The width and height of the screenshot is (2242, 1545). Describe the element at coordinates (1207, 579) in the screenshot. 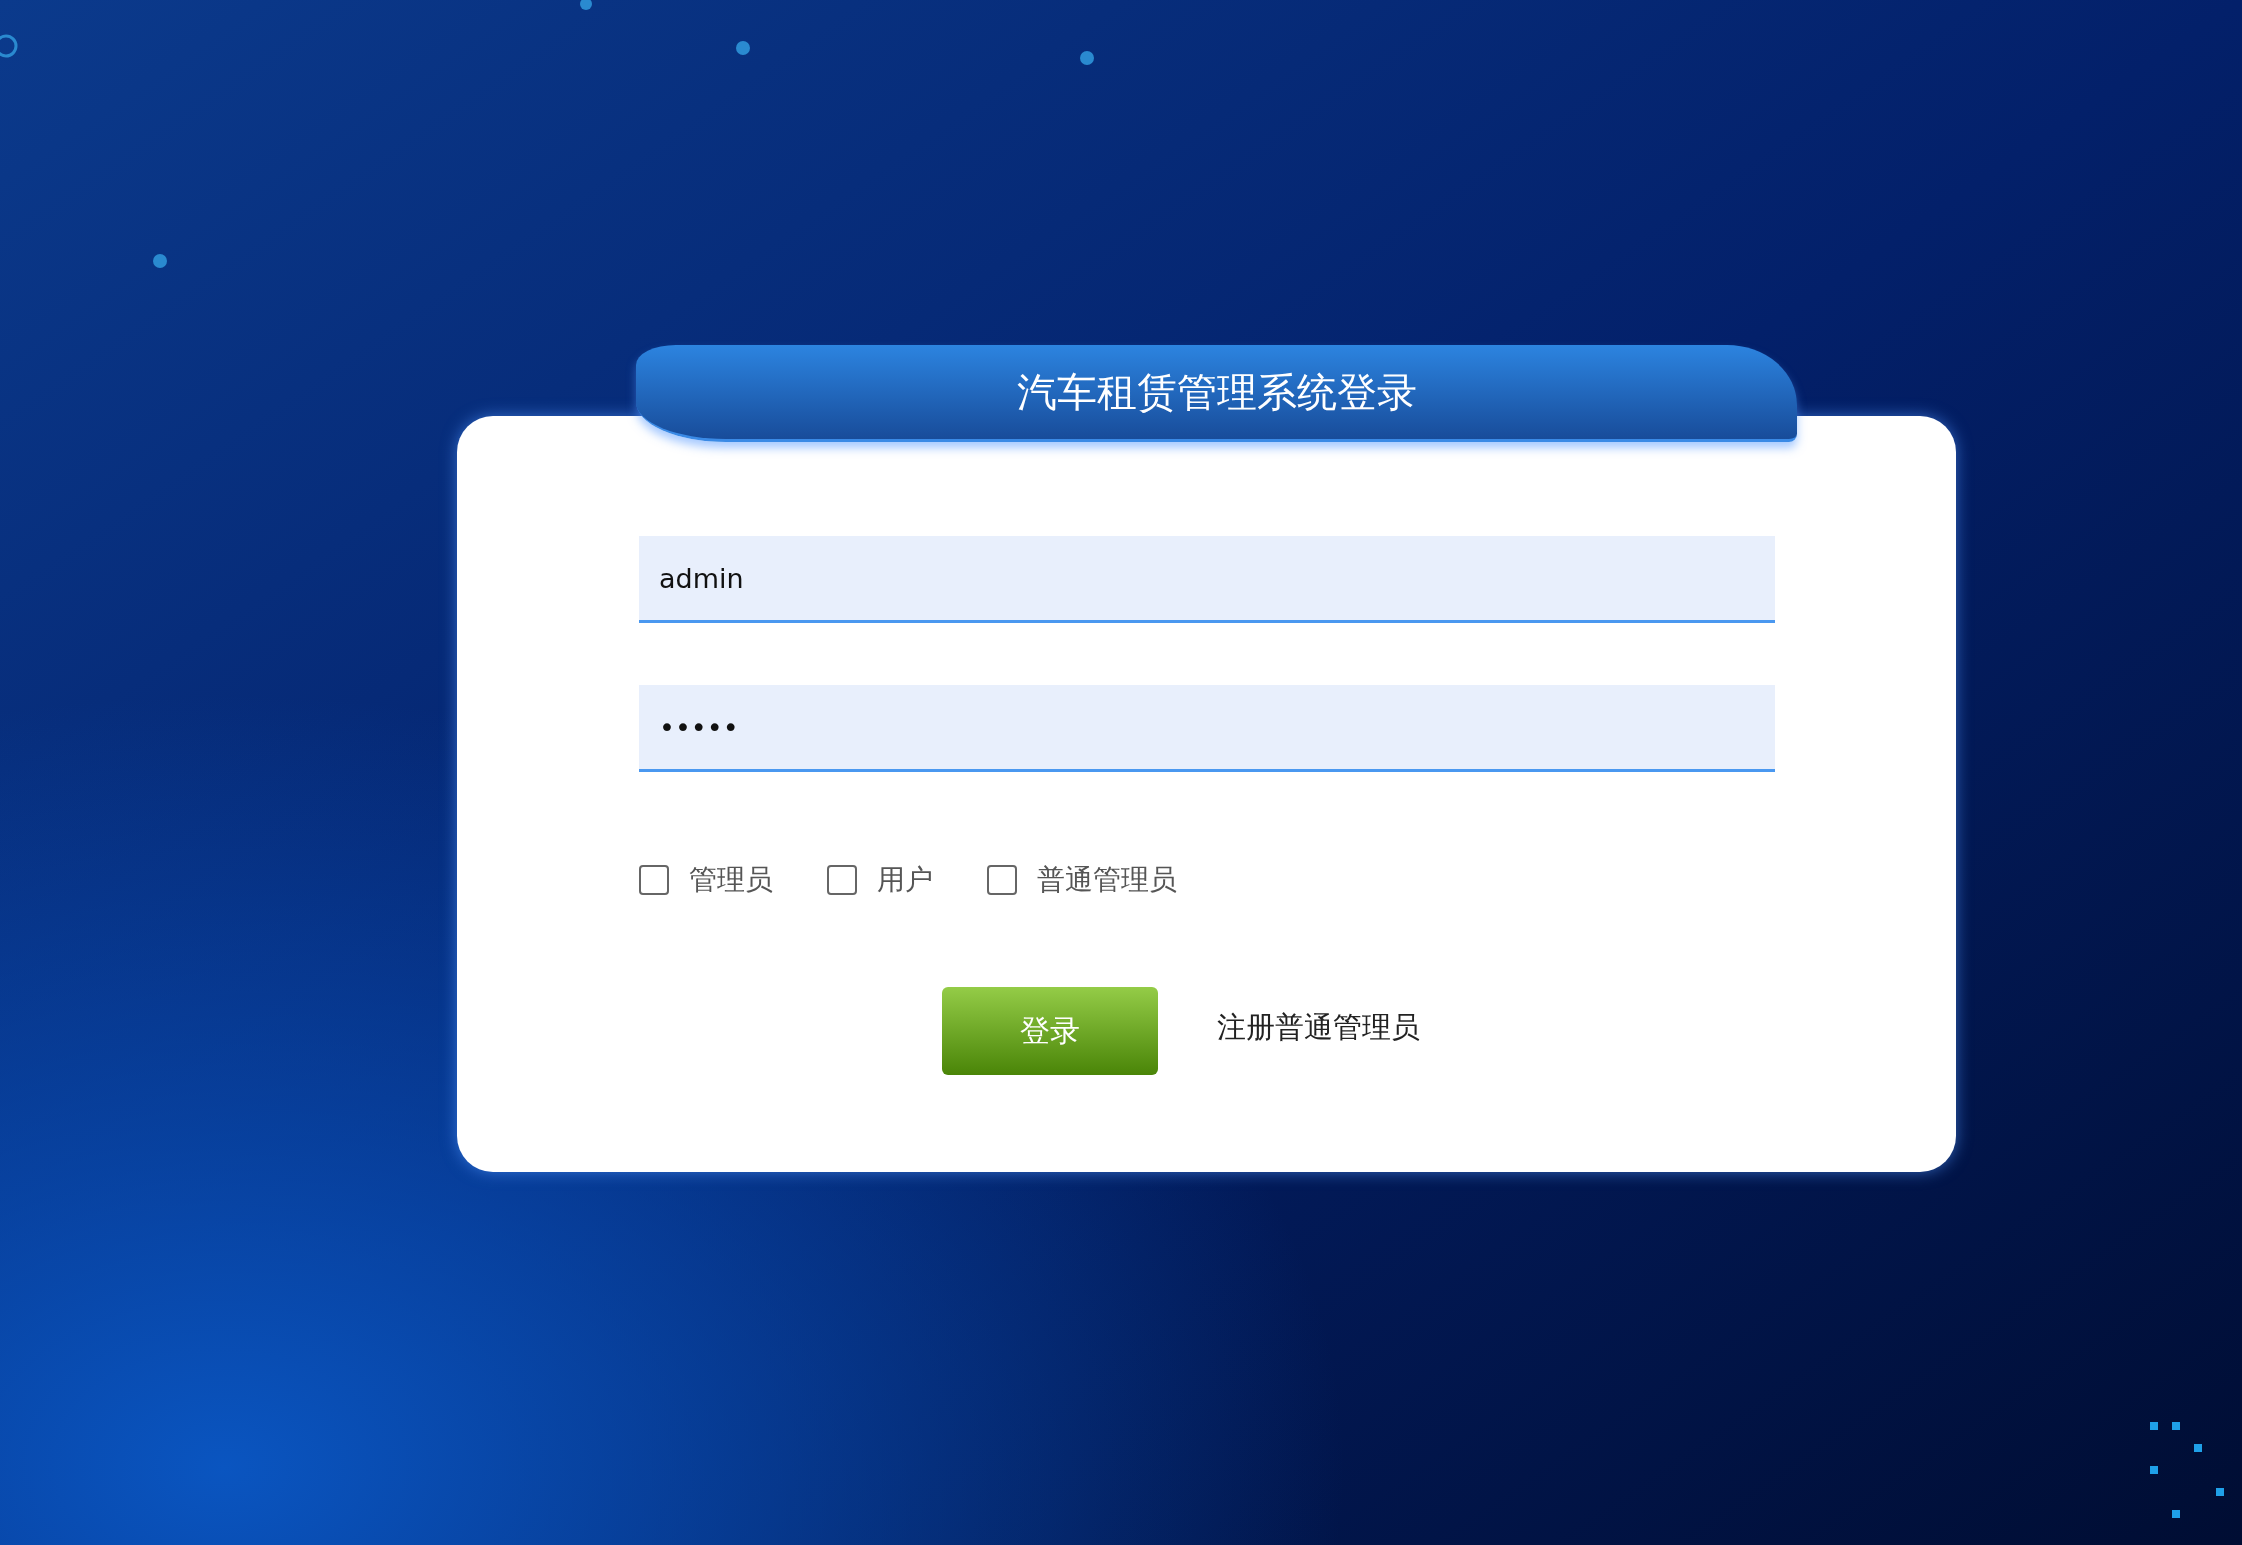

I see `username-field: admin` at that location.